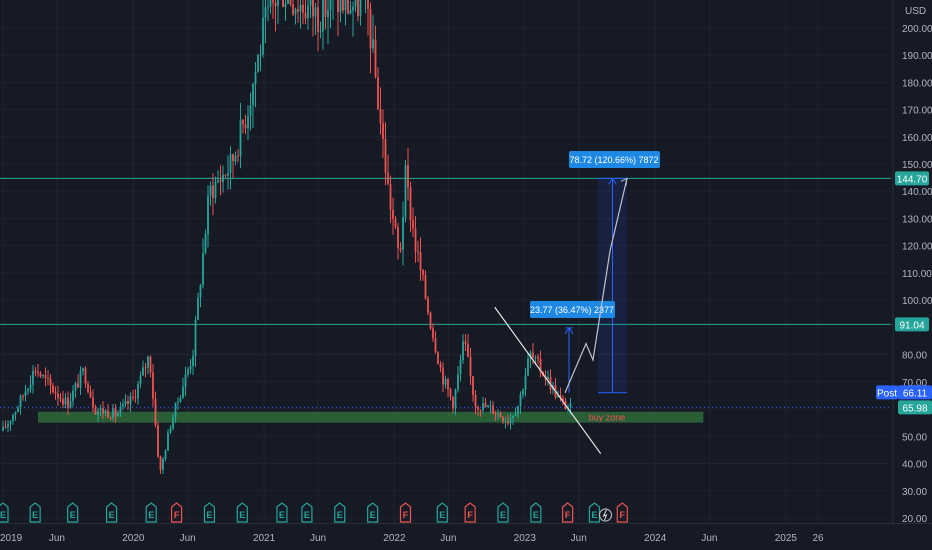 This screenshot has width=932, height=550. Describe the element at coordinates (605, 515) in the screenshot. I see `dividend-bolt-icon` at that location.